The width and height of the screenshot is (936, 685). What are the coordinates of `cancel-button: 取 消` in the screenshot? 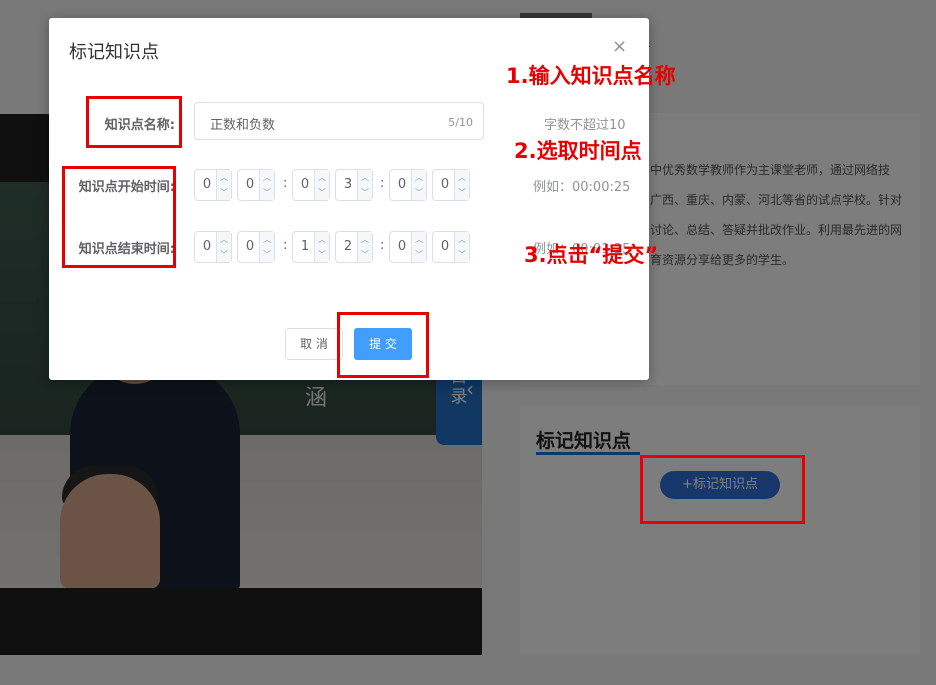 It's located at (314, 344).